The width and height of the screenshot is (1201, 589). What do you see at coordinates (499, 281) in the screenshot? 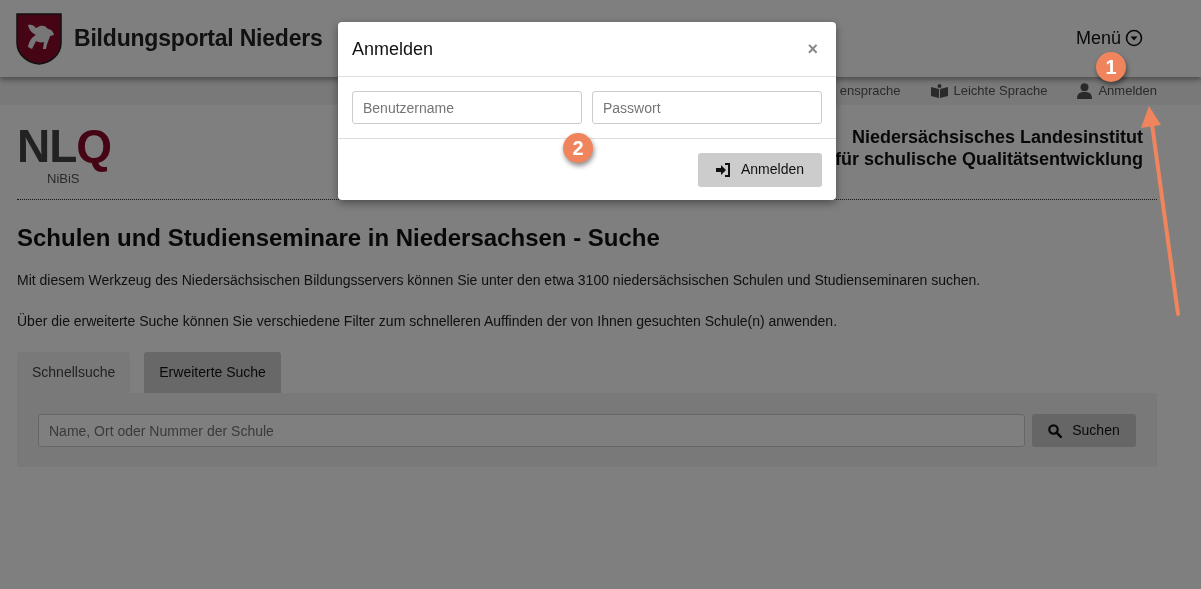
I see `intro-text: Mit diesem Werkzeug des Niedersächsischen Bildungsservers können Sie unter den etwa 3100 niedersächsischen Schulen und Studienseminaren suchen.` at bounding box center [499, 281].